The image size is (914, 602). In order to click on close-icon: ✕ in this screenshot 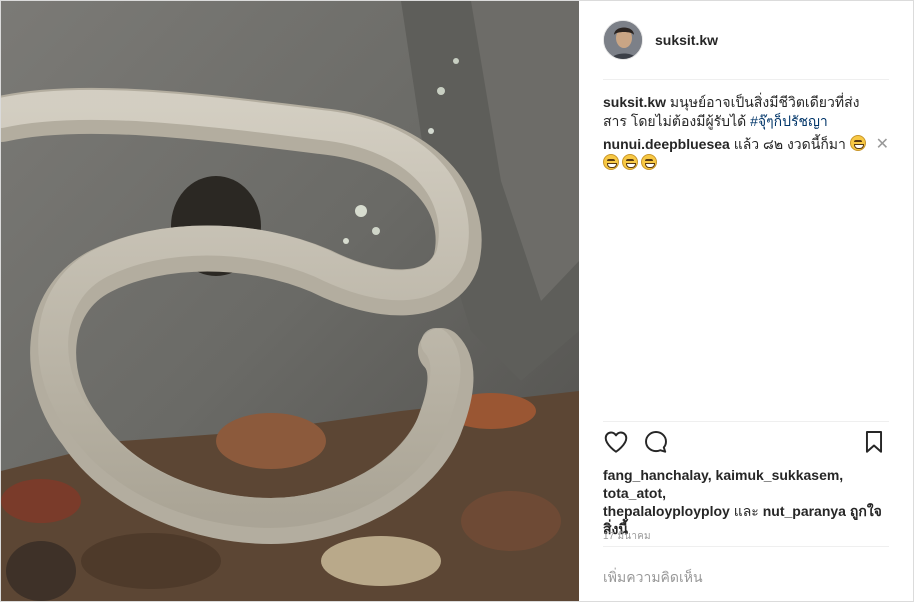, I will do `click(882, 144)`.